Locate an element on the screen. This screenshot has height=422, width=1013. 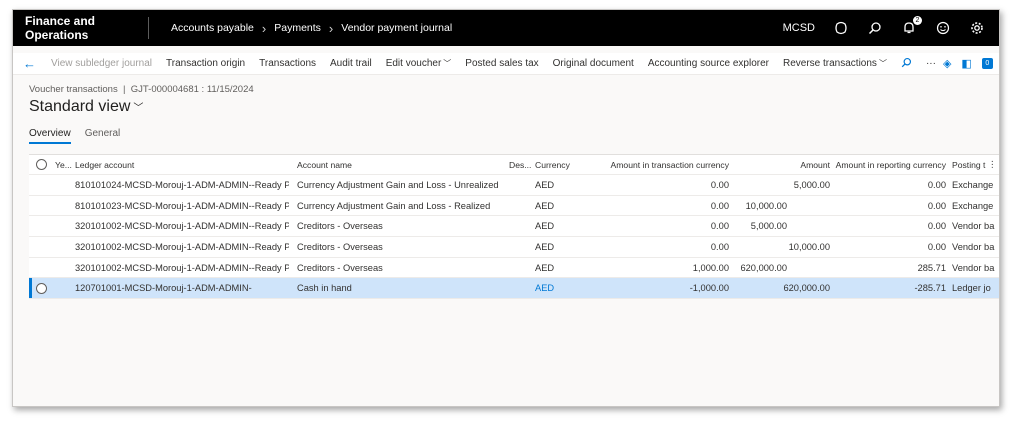
action-pane-tools: ◈ ◧ 0 ↻ is located at coordinates (971, 63).